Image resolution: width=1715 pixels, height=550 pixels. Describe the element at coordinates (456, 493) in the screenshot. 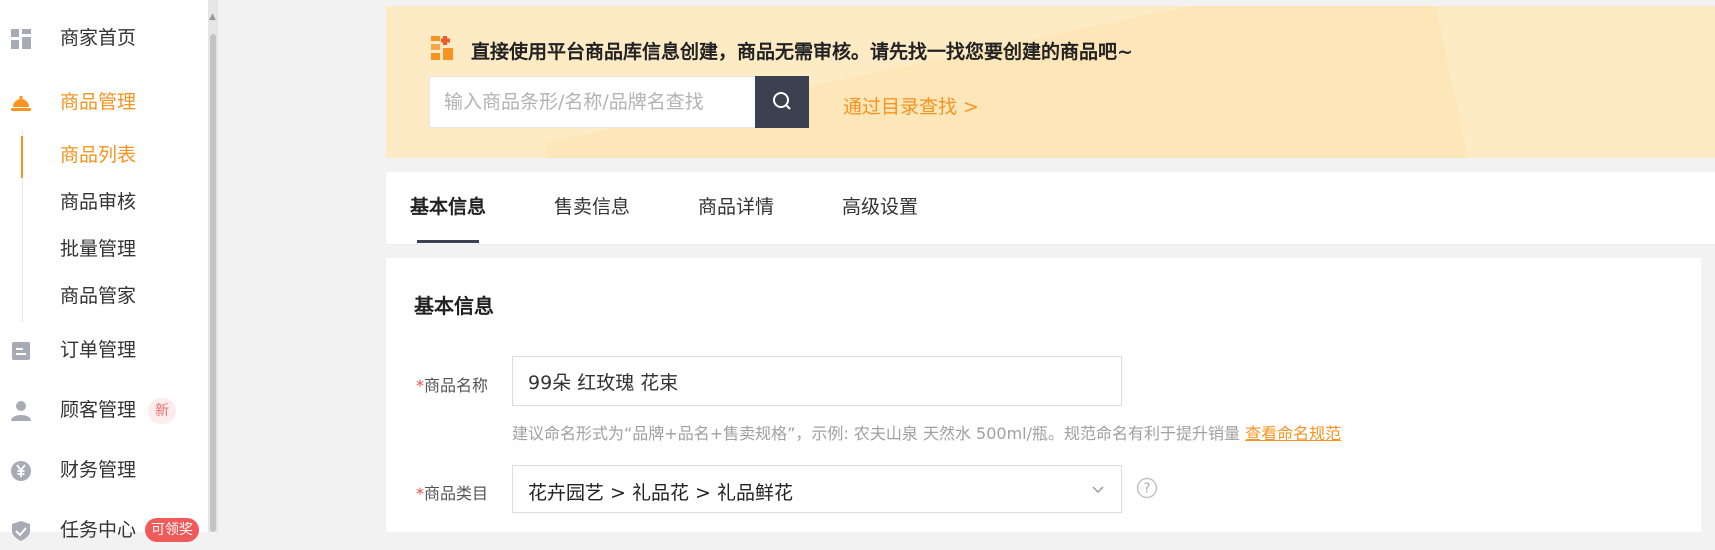

I see `product-category-label-text: 商品类目` at that location.